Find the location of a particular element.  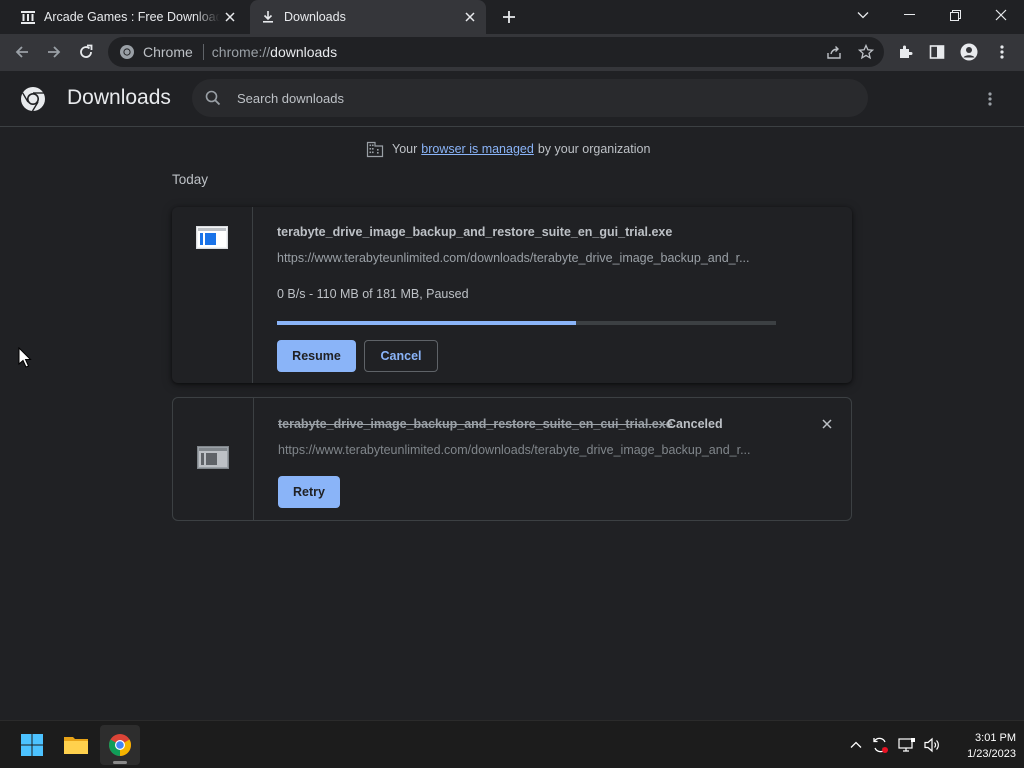

download-status: 0 B/s - 110 MB of 181 MB, Paused is located at coordinates (373, 294).